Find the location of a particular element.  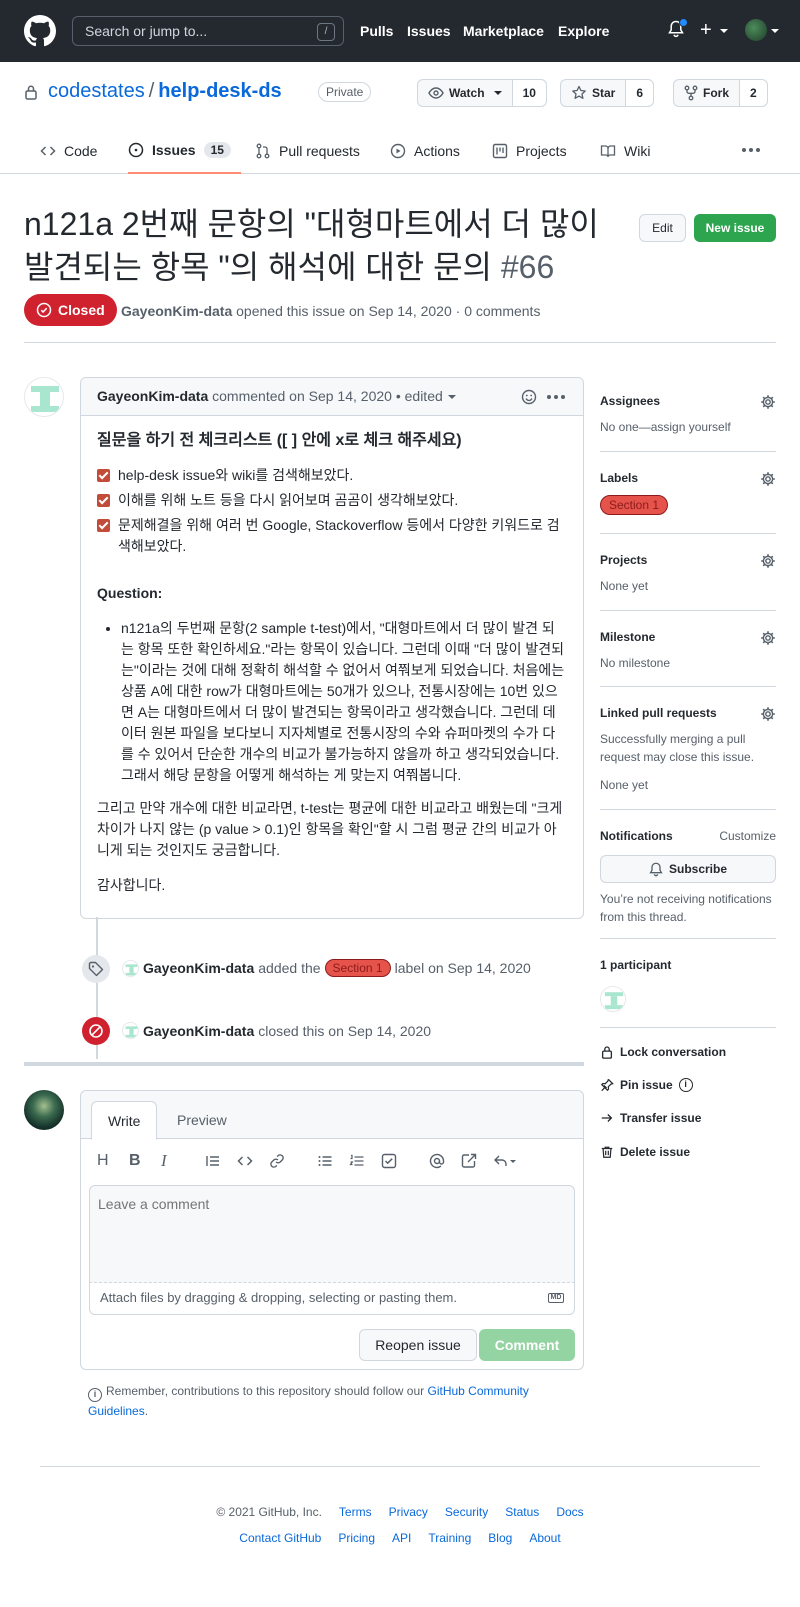

nav-marketplace: Marketplace is located at coordinates (503, 31).